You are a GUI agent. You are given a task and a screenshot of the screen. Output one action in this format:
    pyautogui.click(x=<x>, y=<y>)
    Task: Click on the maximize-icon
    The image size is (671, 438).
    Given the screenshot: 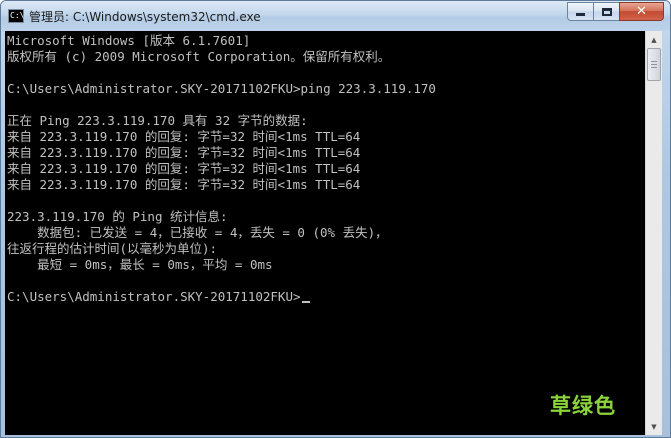 What is the action you would take?
    pyautogui.click(x=606, y=11)
    